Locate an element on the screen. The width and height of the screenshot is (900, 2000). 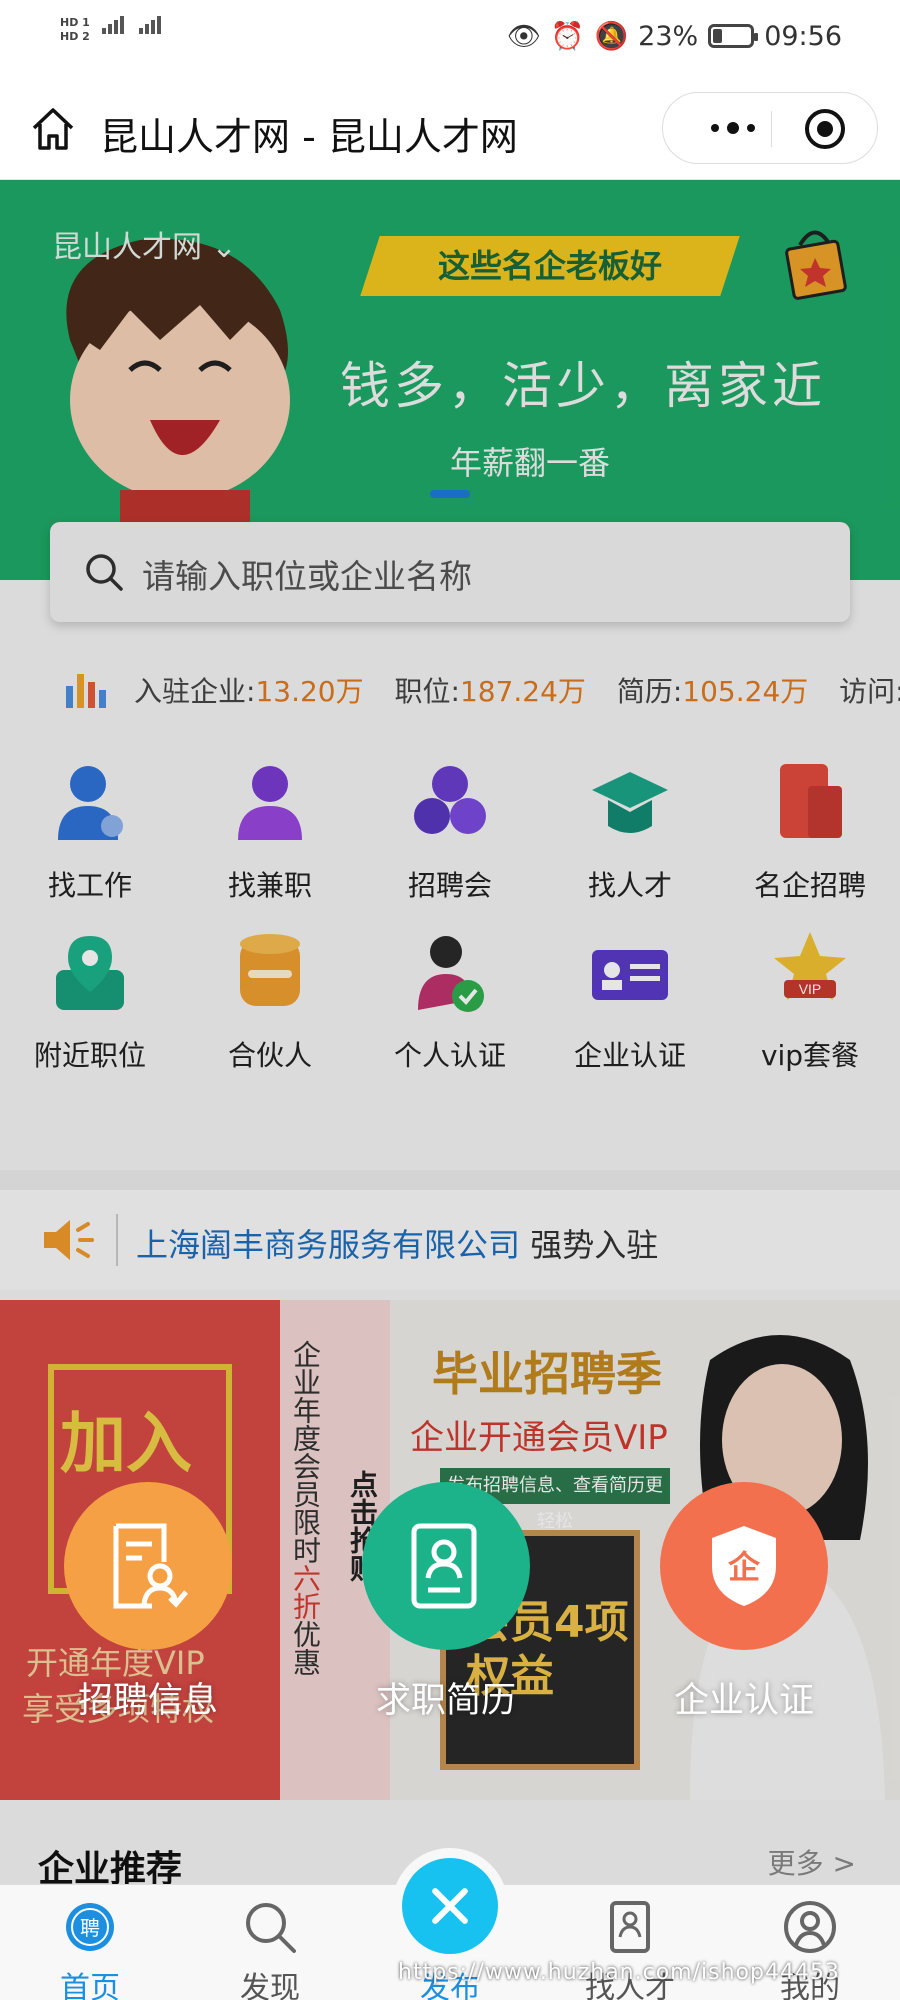
publish-resume-button: 求职简历 is located at coordinates (446, 1612).